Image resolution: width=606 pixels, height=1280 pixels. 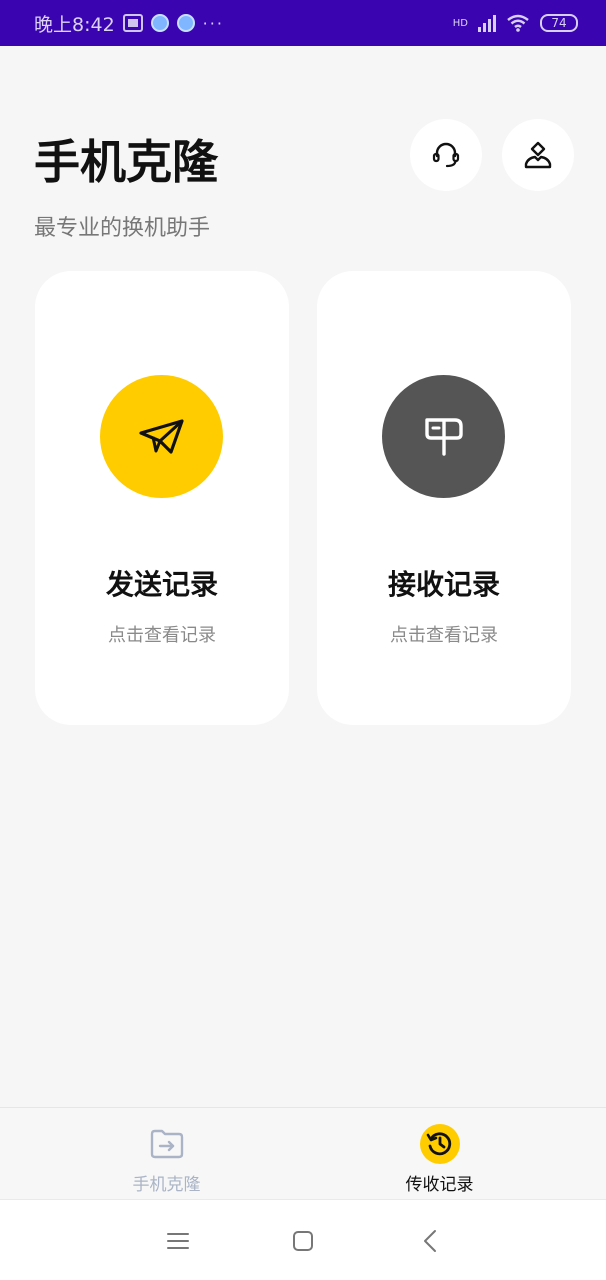 What do you see at coordinates (74, 24) in the screenshot?
I see `status-time: 晚上8:42` at bounding box center [74, 24].